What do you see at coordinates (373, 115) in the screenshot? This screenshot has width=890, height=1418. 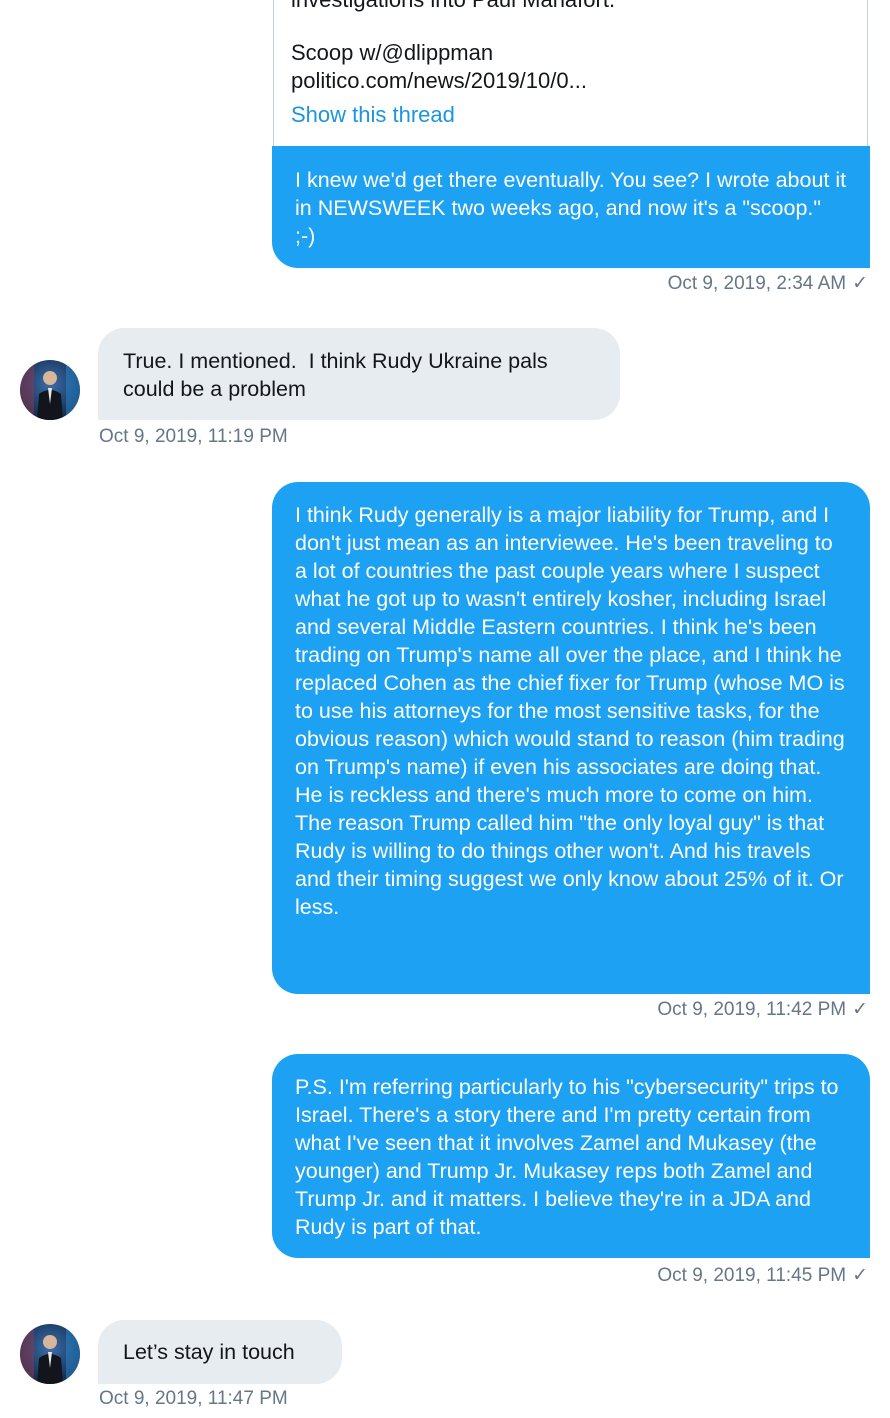 I see `show-thread-link: Show this thread` at bounding box center [373, 115].